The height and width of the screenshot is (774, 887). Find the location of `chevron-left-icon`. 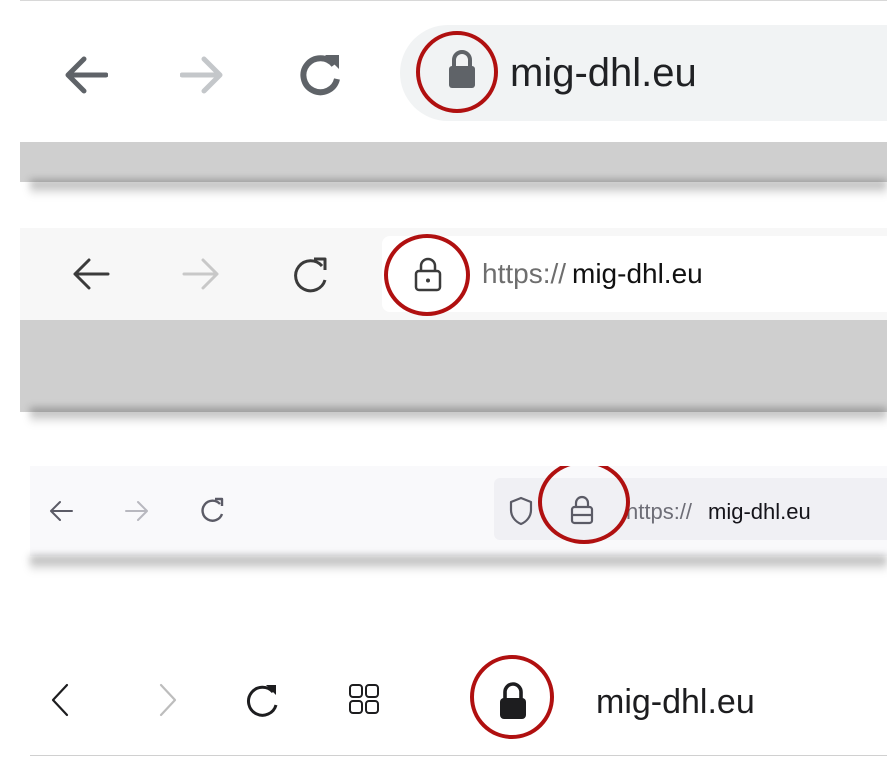

chevron-left-icon is located at coordinates (60, 700).